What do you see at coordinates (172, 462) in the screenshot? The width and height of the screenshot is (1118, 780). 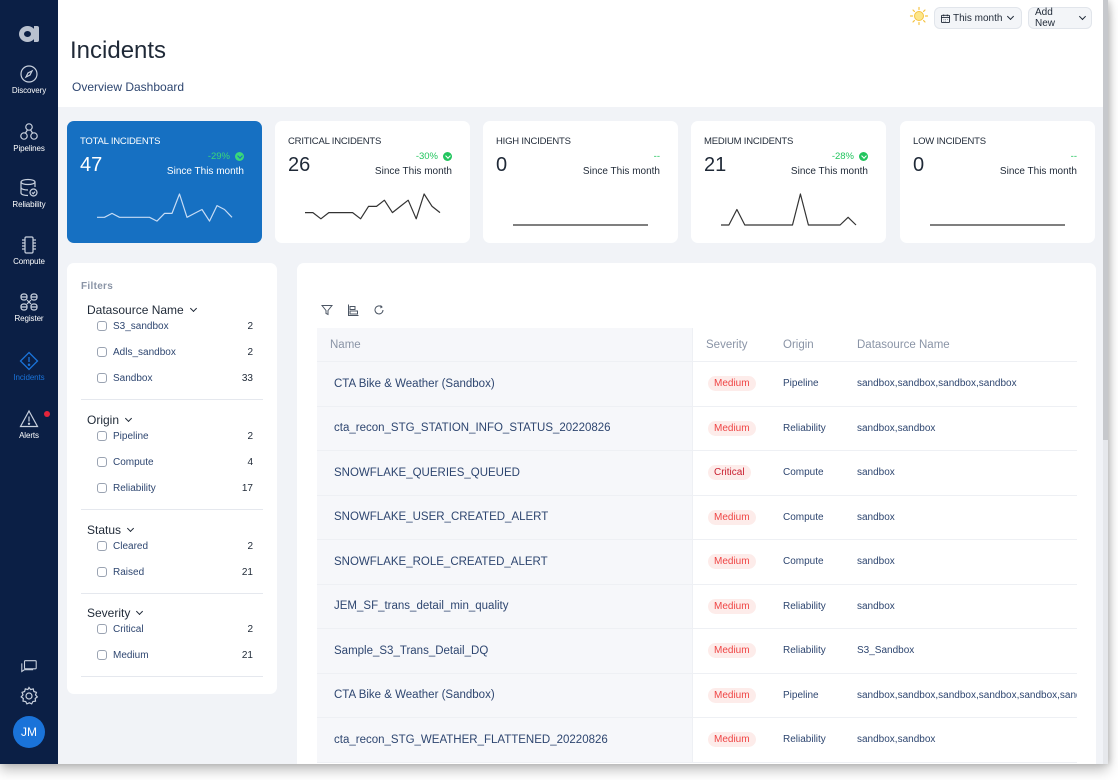 I see `filter-option: Compute 4` at bounding box center [172, 462].